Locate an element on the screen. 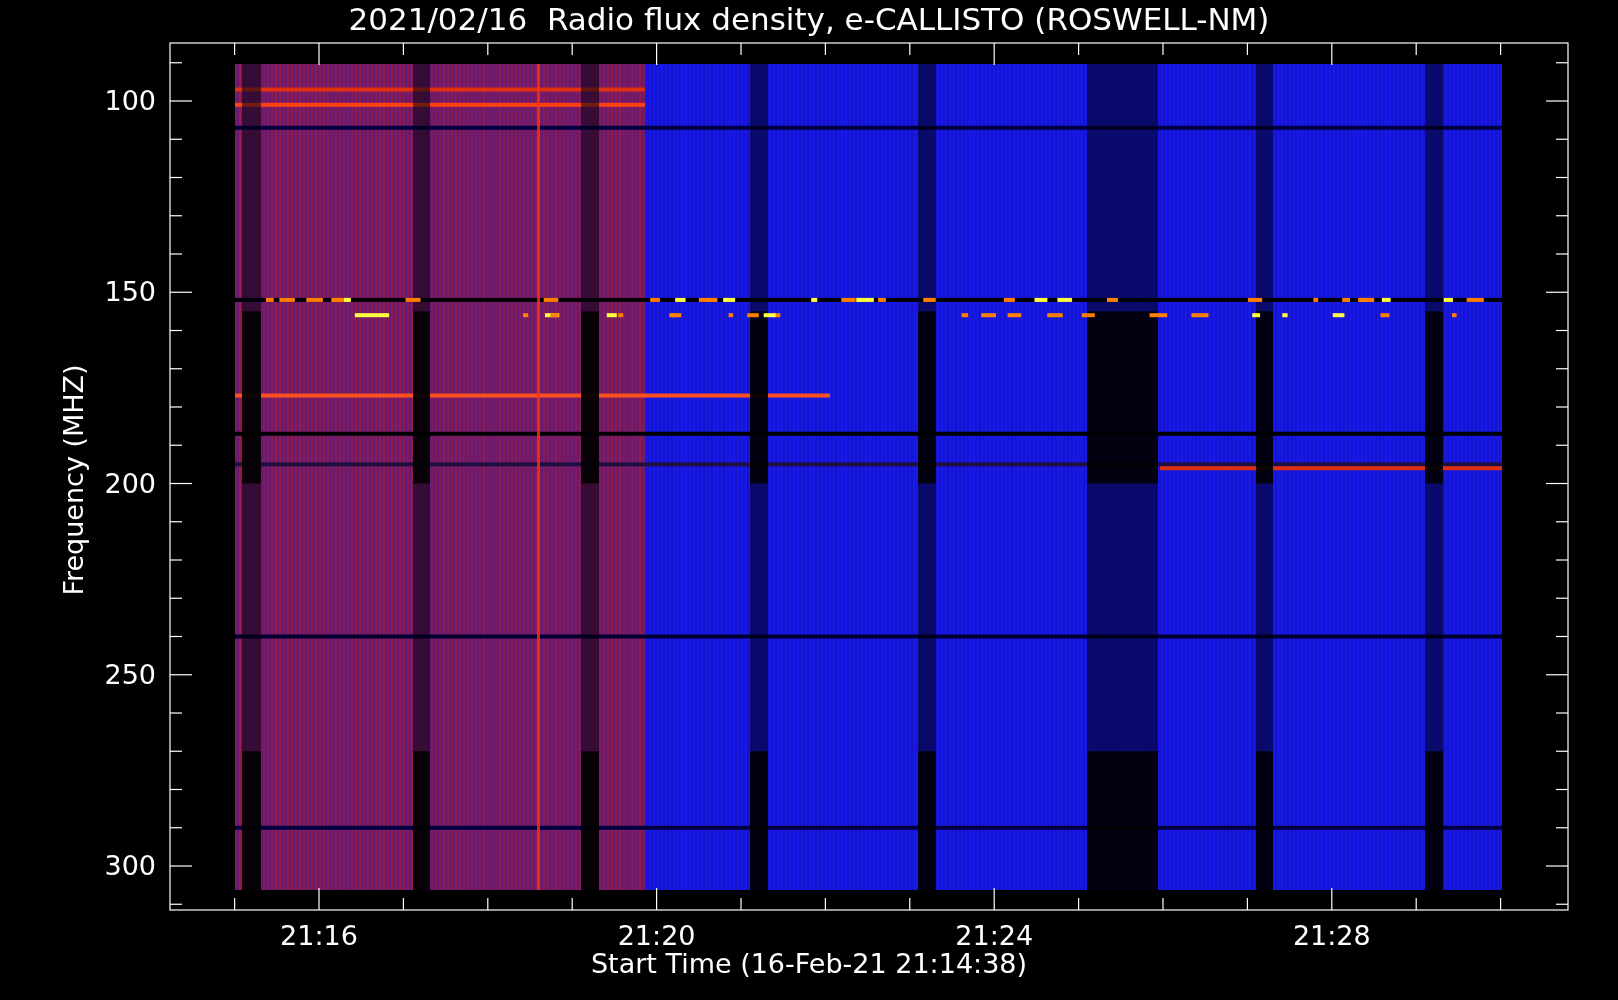 This screenshot has width=1618, height=1000. plot-title: 2021/02/16 Radio flux density, e-CALLISTO (ROSWELL-NM) is located at coordinates (809, 19).